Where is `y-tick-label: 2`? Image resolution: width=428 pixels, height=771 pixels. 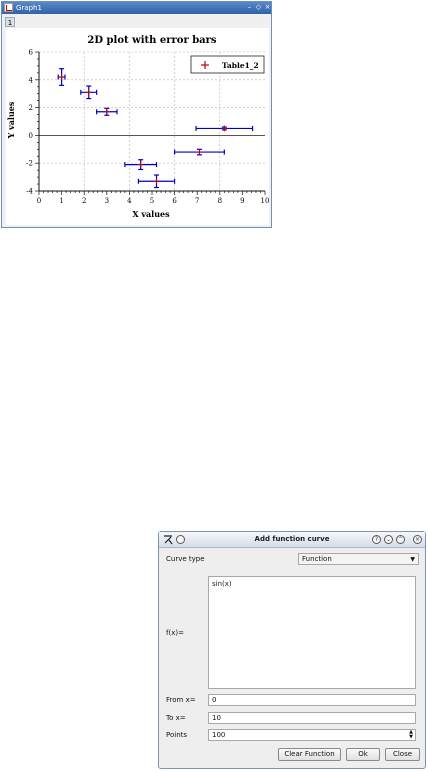
y-tick-label: 2 is located at coordinates (31, 108).